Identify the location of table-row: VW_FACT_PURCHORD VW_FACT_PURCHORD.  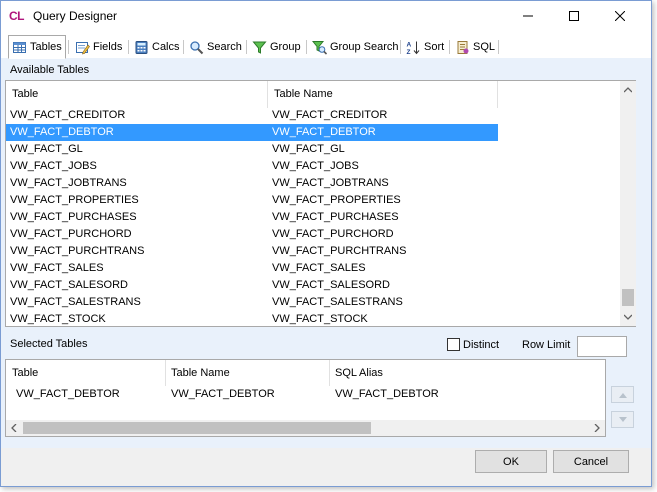
(252, 234).